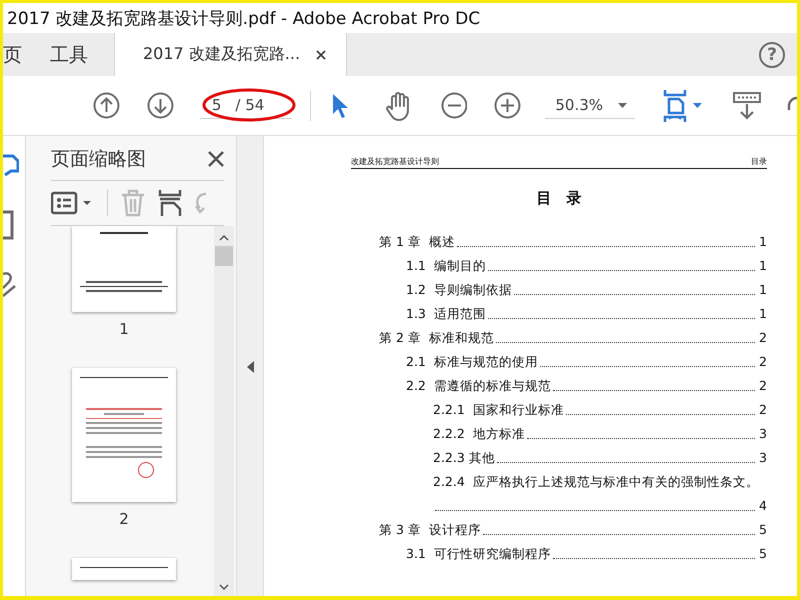  What do you see at coordinates (508, 105) in the screenshot?
I see `zoom-in-icon` at bounding box center [508, 105].